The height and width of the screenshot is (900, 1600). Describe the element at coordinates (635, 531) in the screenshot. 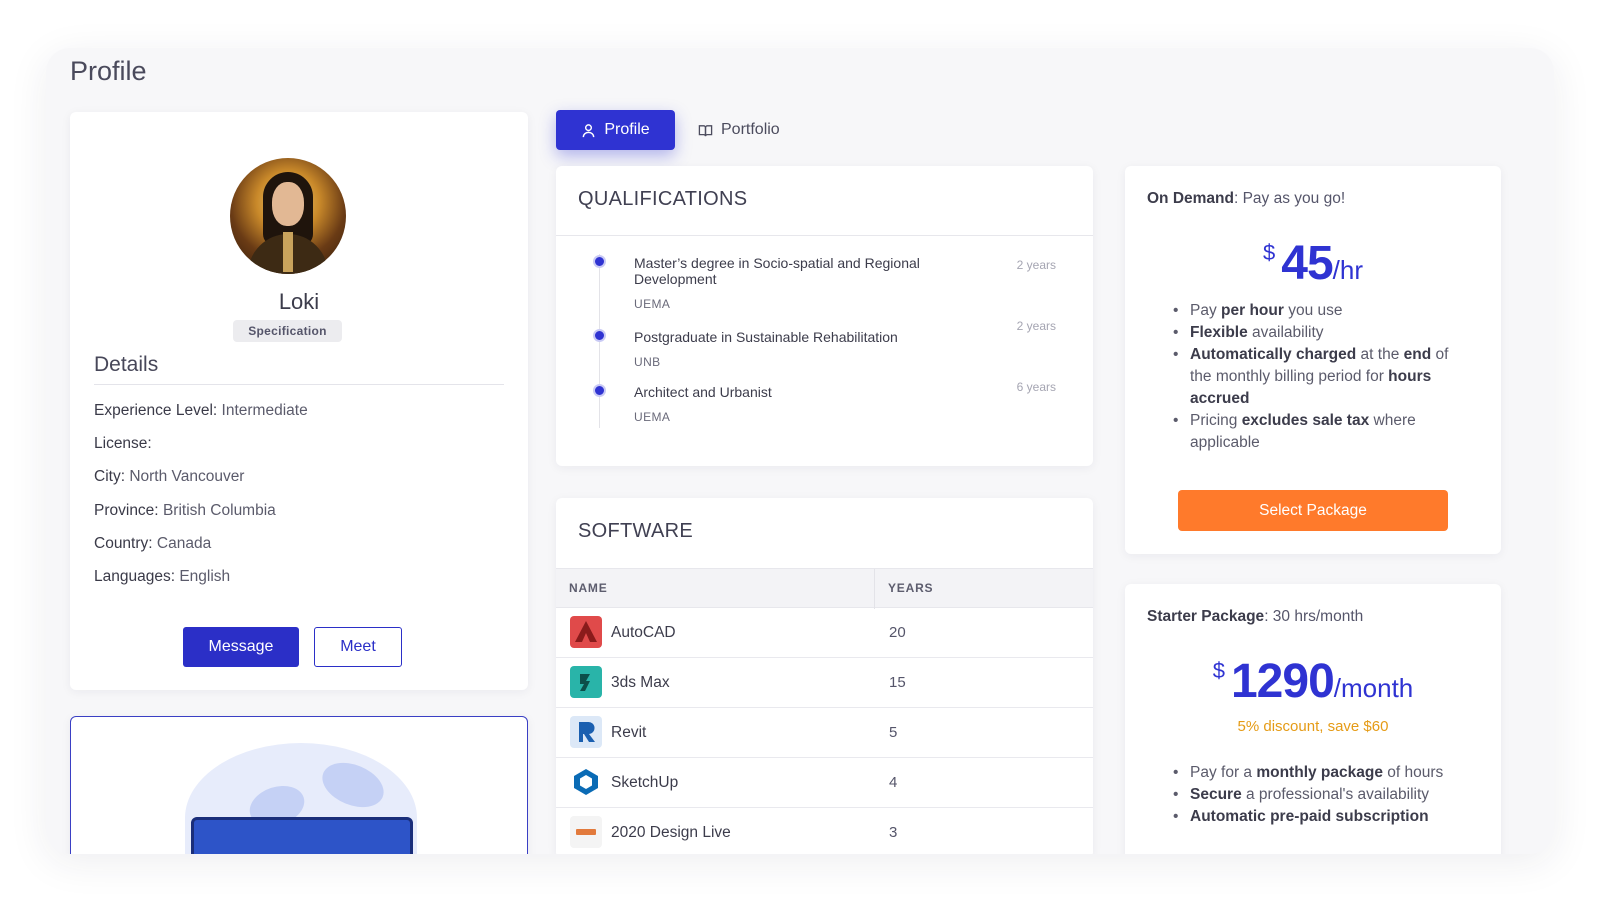

I see `software-title: SOFTWARE` at that location.